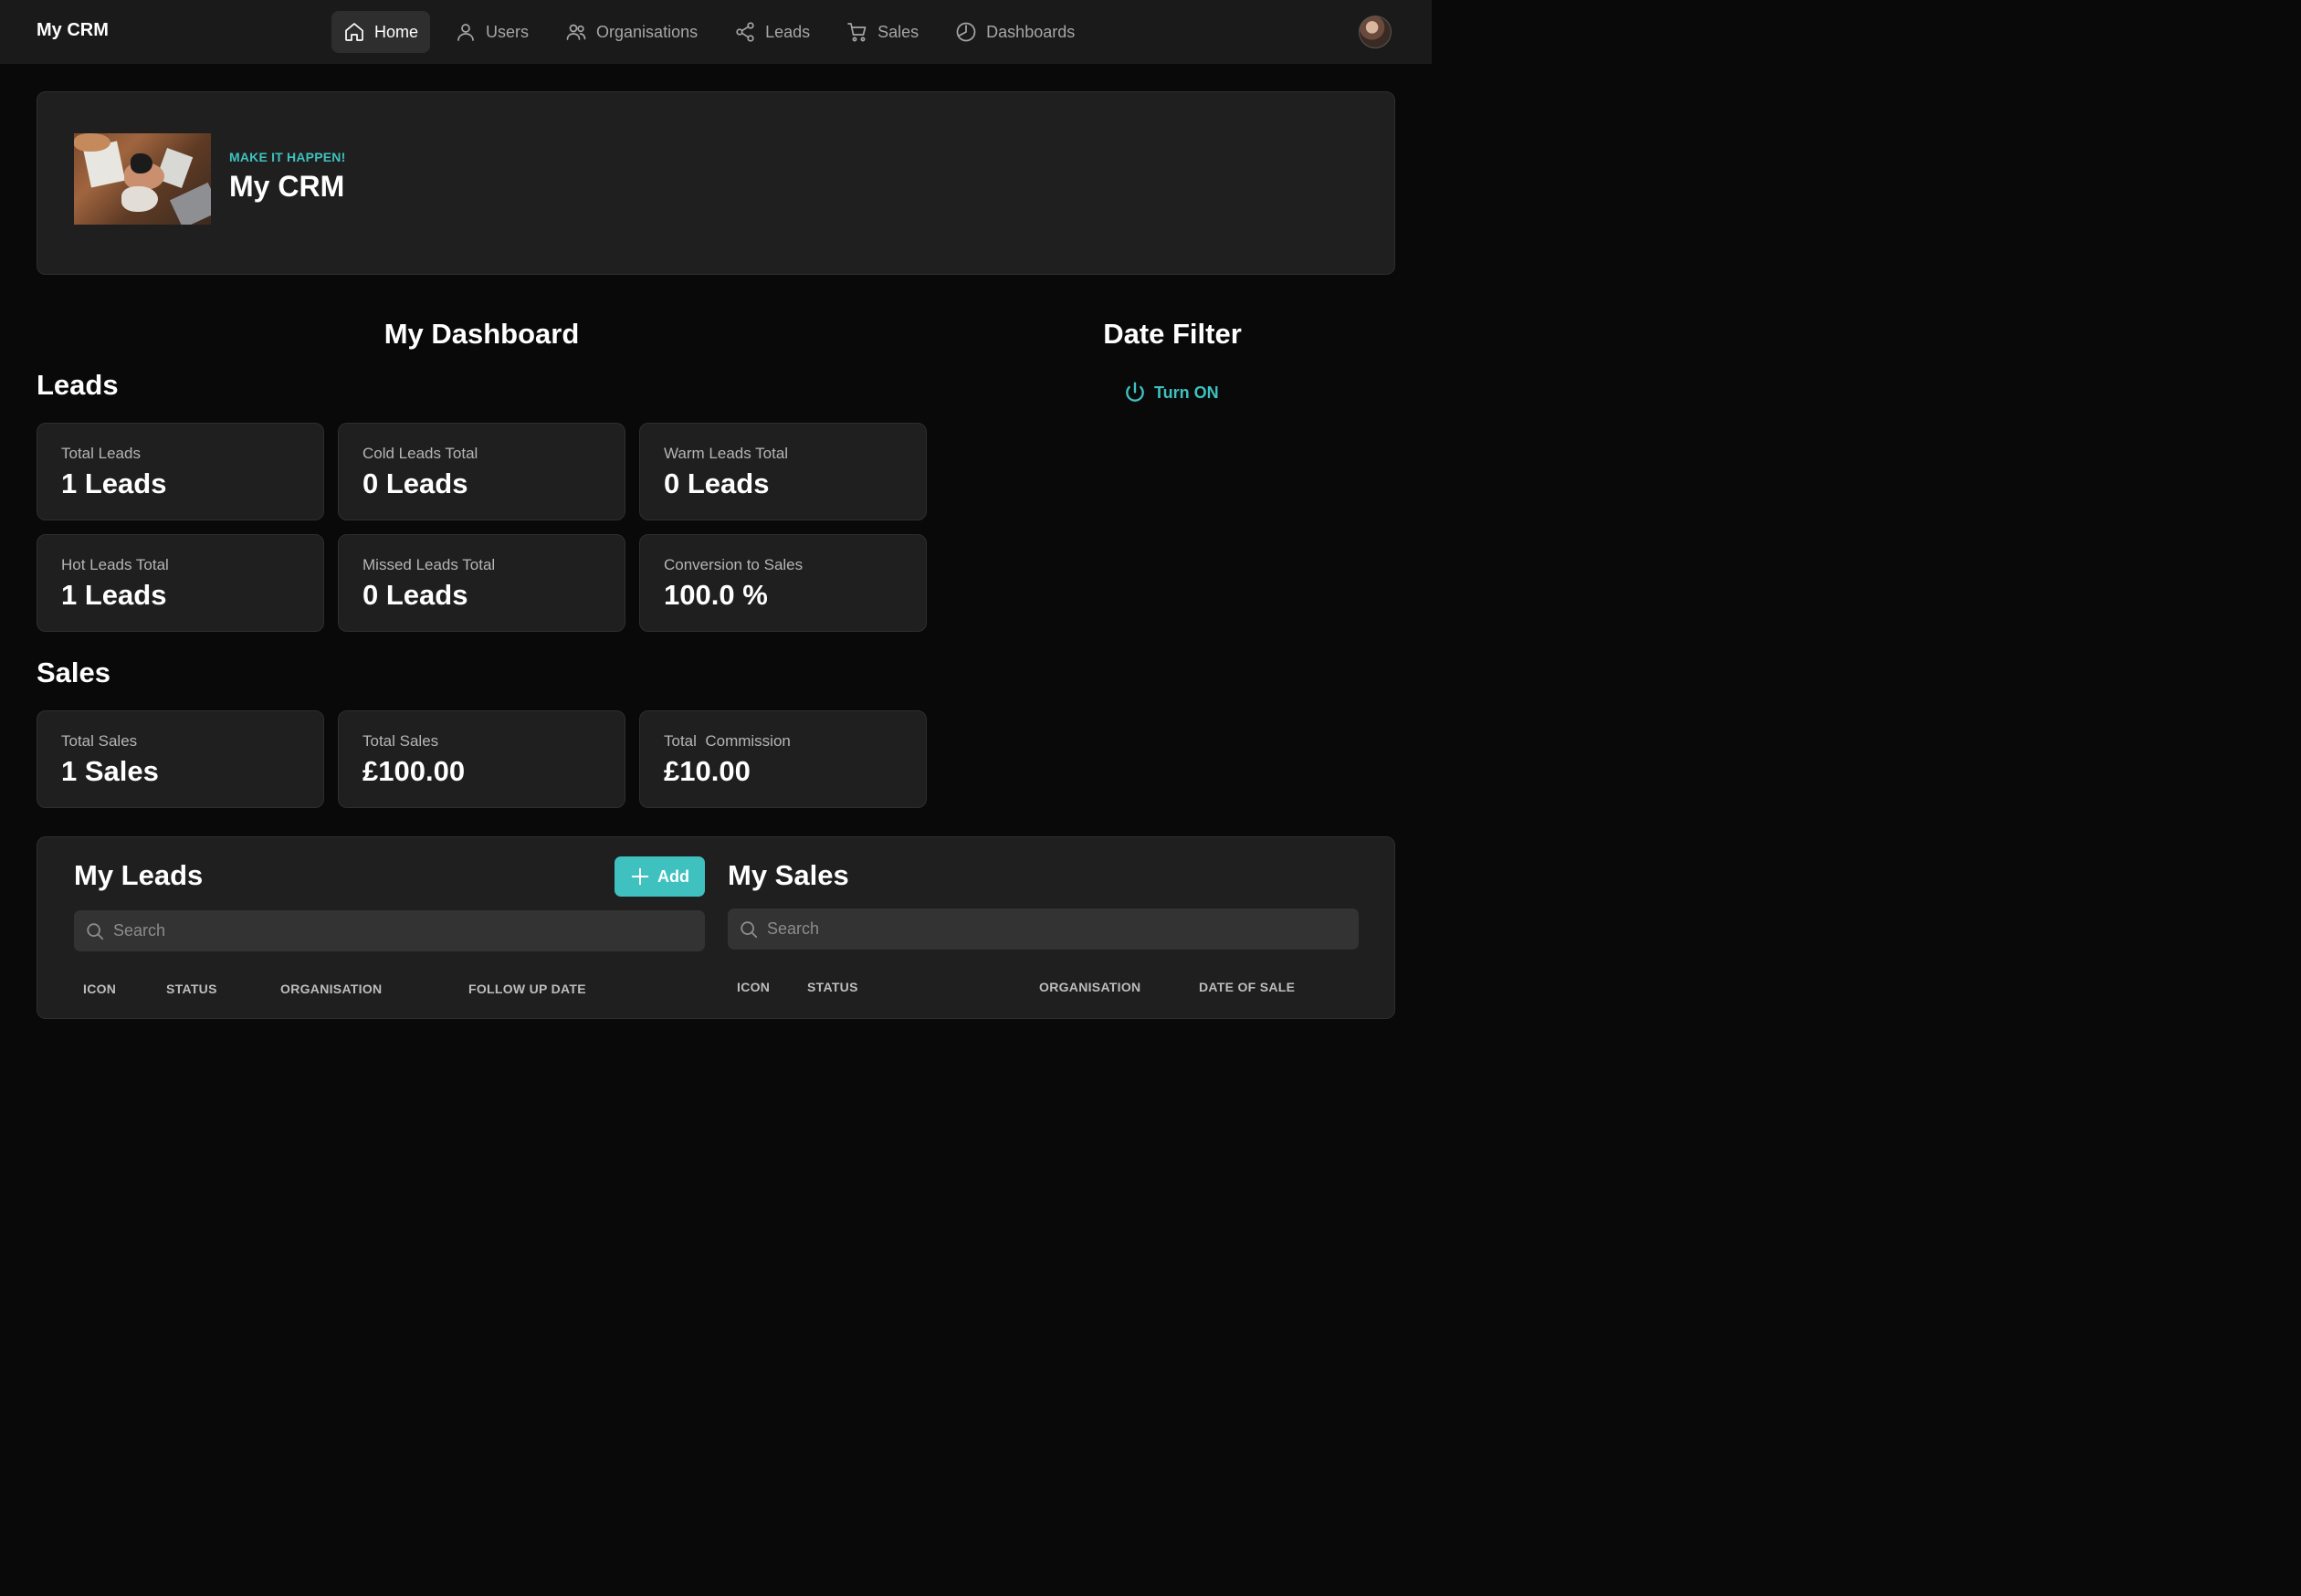 This screenshot has height=1596, width=2301. What do you see at coordinates (142, 179) in the screenshot?
I see `hero-image` at bounding box center [142, 179].